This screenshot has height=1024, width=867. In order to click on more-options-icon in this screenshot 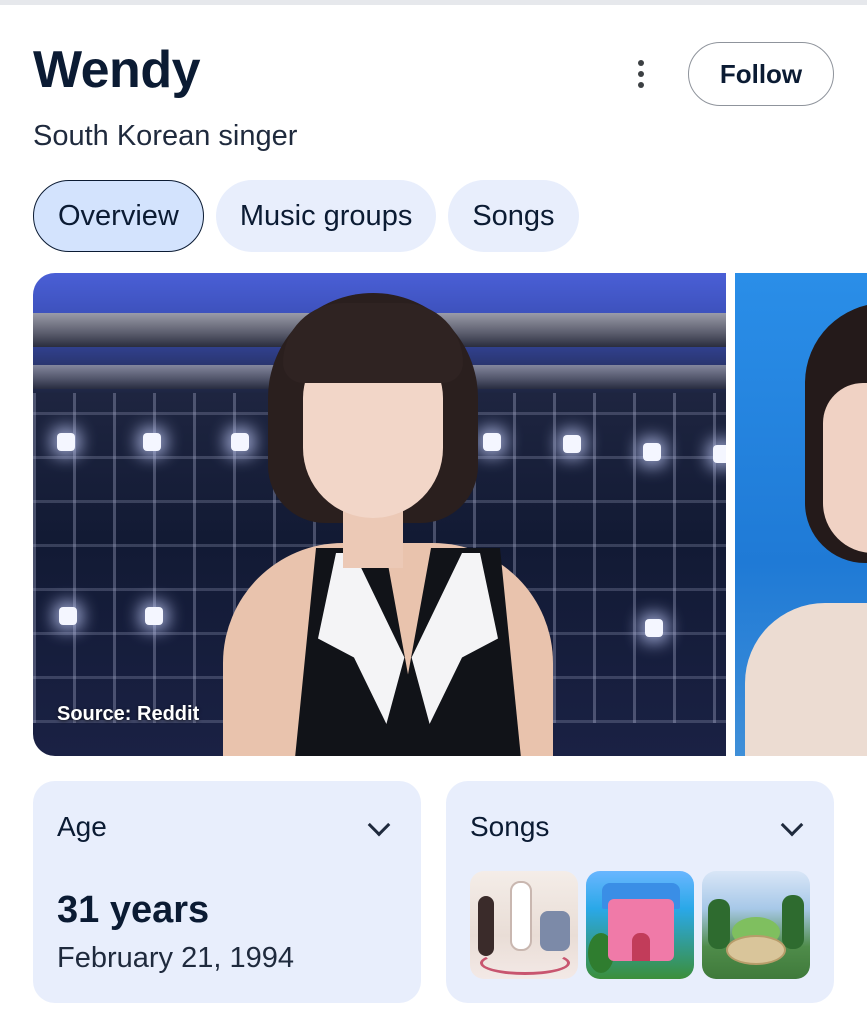, I will do `click(641, 74)`.